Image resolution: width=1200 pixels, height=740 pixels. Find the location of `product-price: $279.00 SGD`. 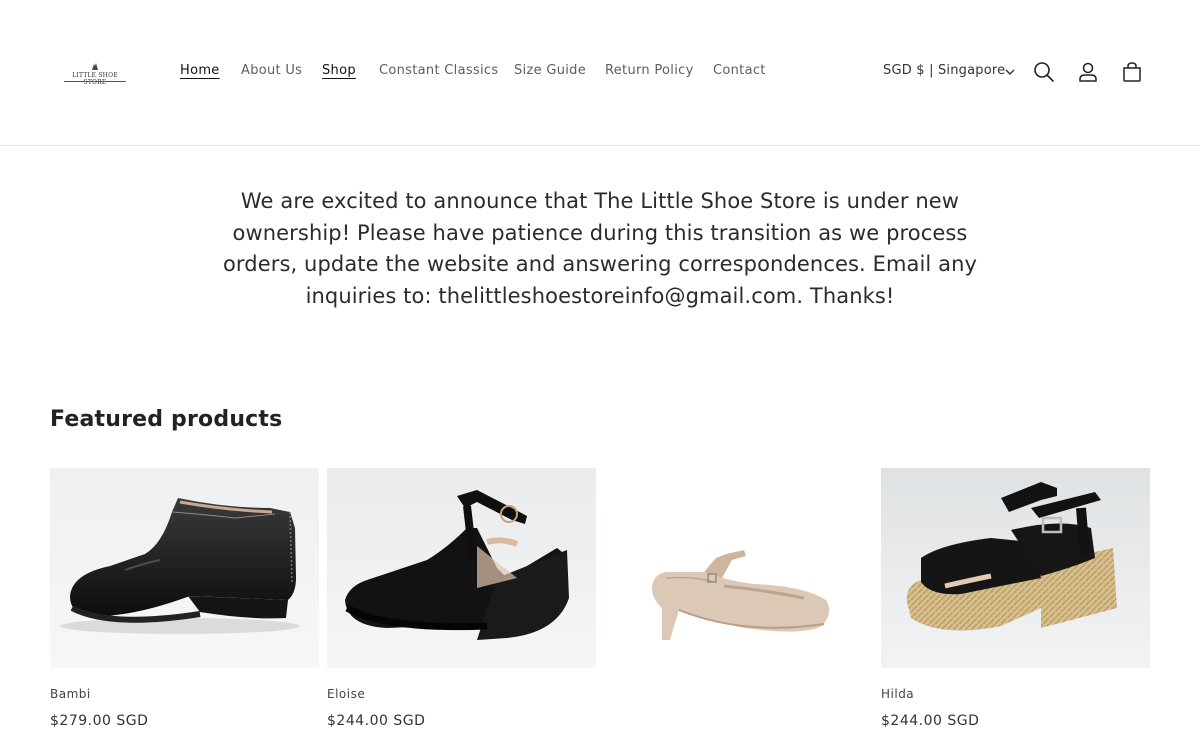

product-price: $279.00 SGD is located at coordinates (99, 721).